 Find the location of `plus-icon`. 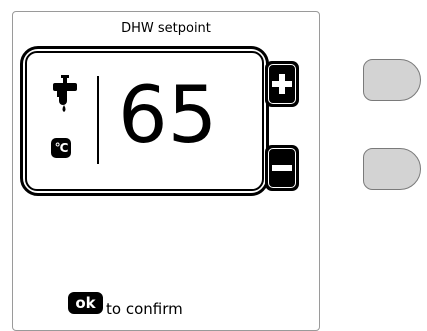

plus-icon is located at coordinates (282, 84).